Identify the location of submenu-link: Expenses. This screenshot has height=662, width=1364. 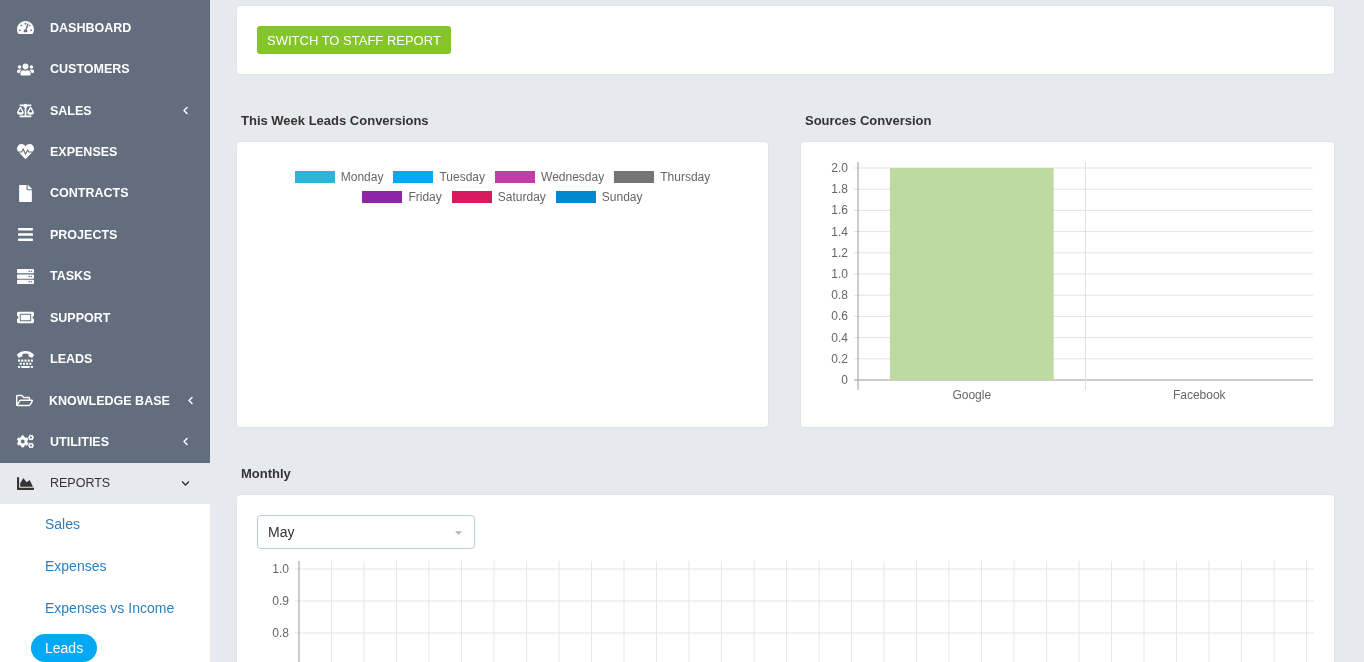
(76, 566).